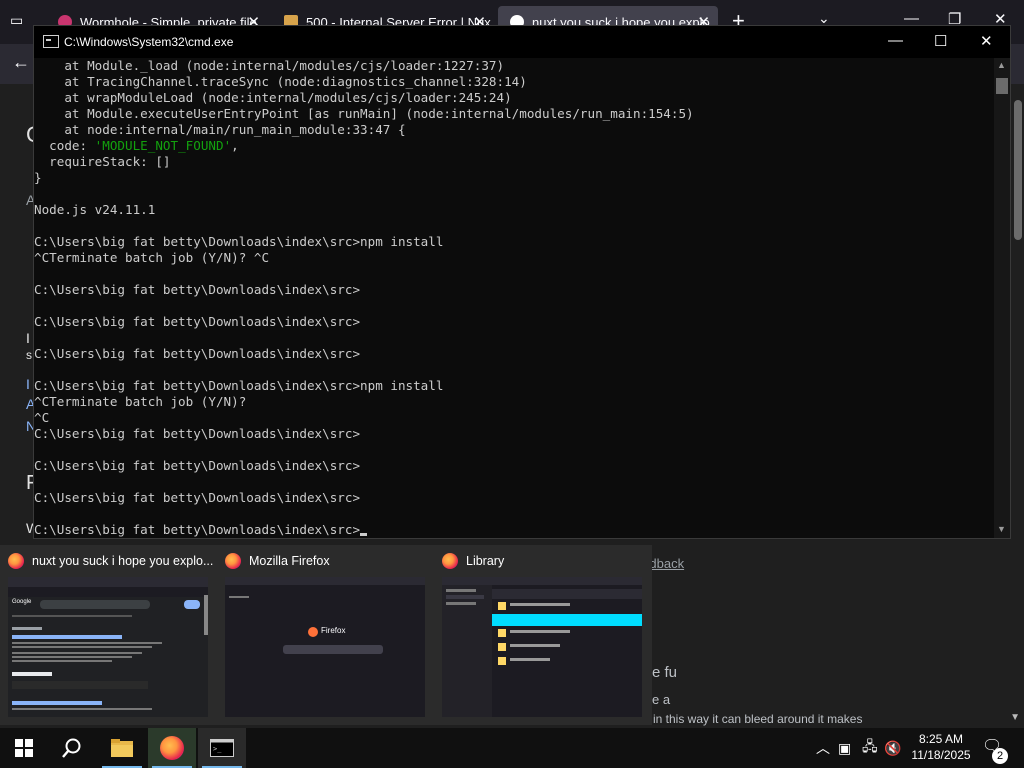 Image resolution: width=1024 pixels, height=768 pixels. Describe the element at coordinates (28, 338) in the screenshot. I see `page-text-fragment: I` at that location.